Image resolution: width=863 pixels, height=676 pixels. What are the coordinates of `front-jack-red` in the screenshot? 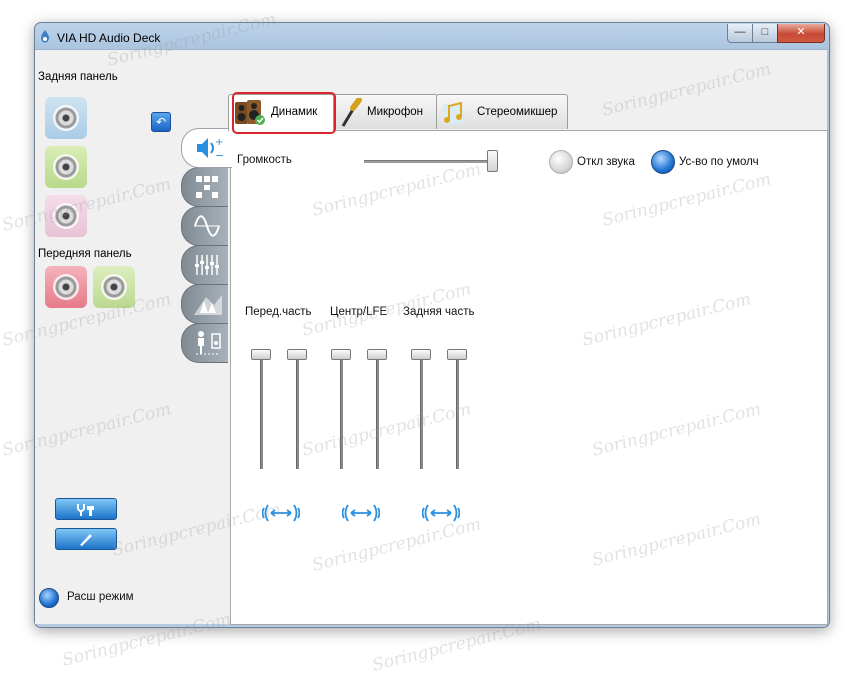 It's located at (66, 287).